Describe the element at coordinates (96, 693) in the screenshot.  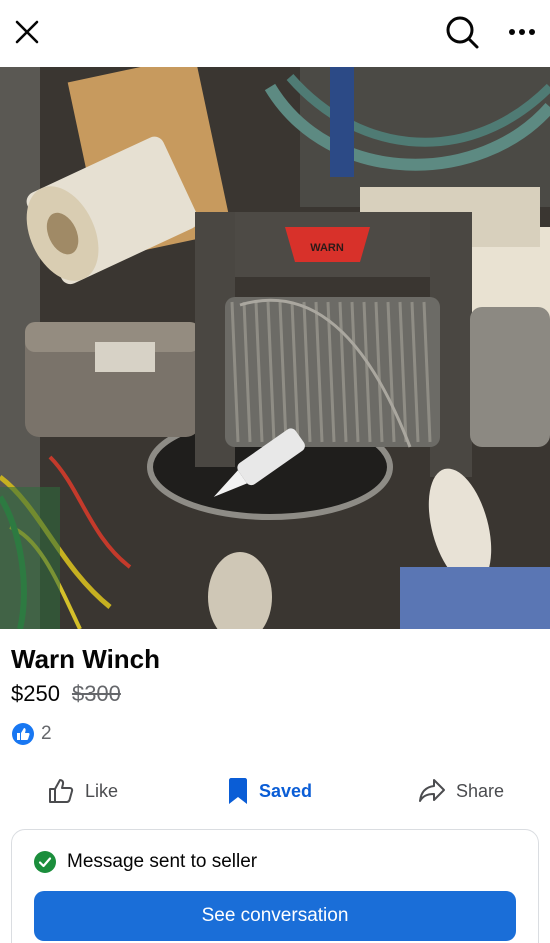
I see `price-original: $300` at that location.